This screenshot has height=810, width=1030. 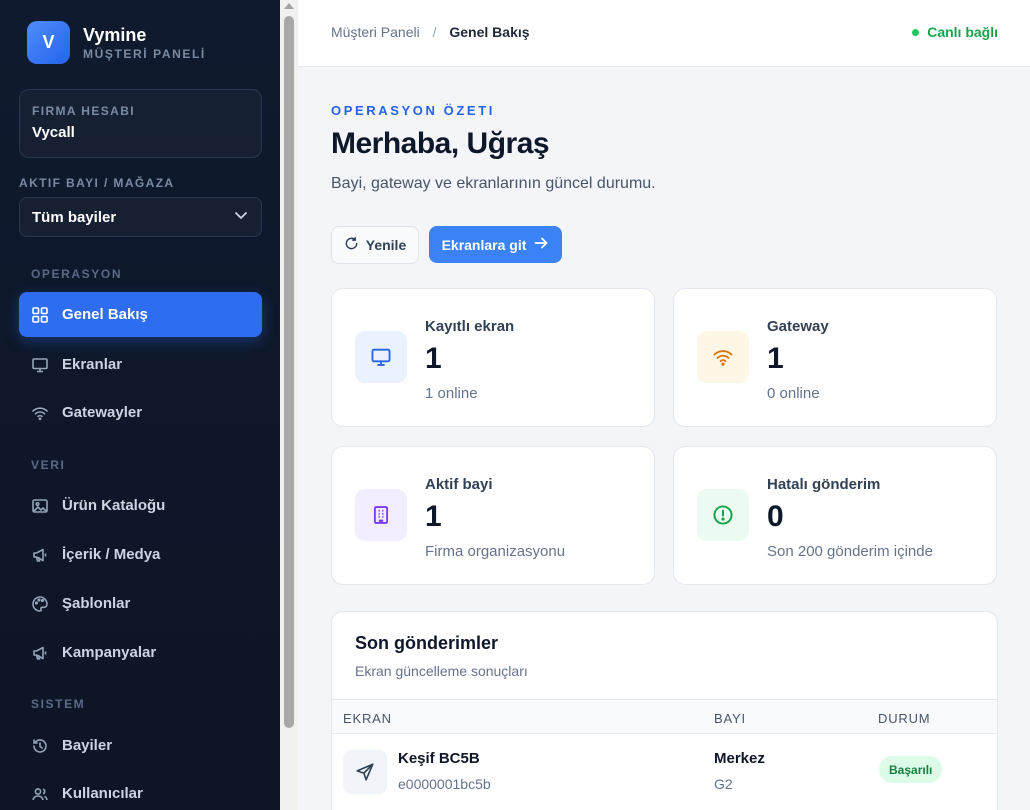 What do you see at coordinates (40, 794) in the screenshot?
I see `users-icon` at bounding box center [40, 794].